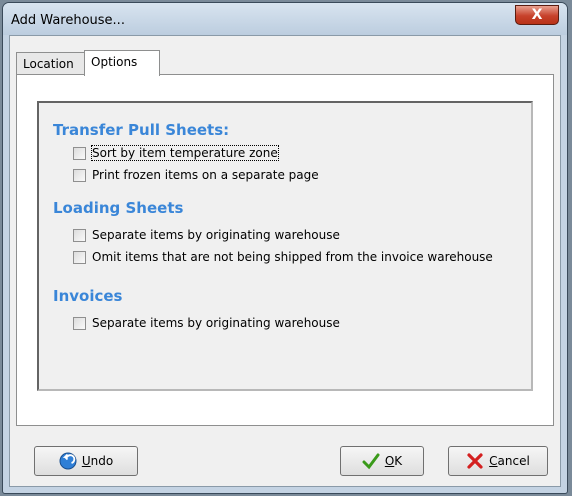 The image size is (572, 496). What do you see at coordinates (513, 461) in the screenshot?
I see `cancel-label: ancel` at bounding box center [513, 461].